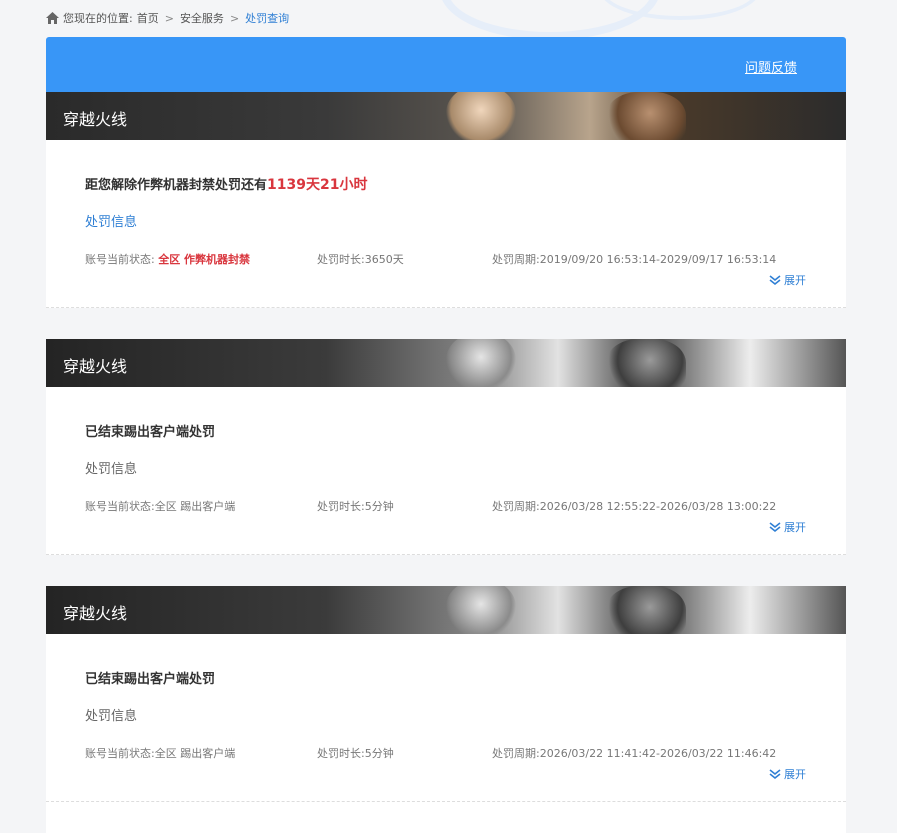 The width and height of the screenshot is (897, 833). What do you see at coordinates (176, 185) in the screenshot?
I see `headline-text: 距您解除作弊机器封禁处罚还有` at bounding box center [176, 185].